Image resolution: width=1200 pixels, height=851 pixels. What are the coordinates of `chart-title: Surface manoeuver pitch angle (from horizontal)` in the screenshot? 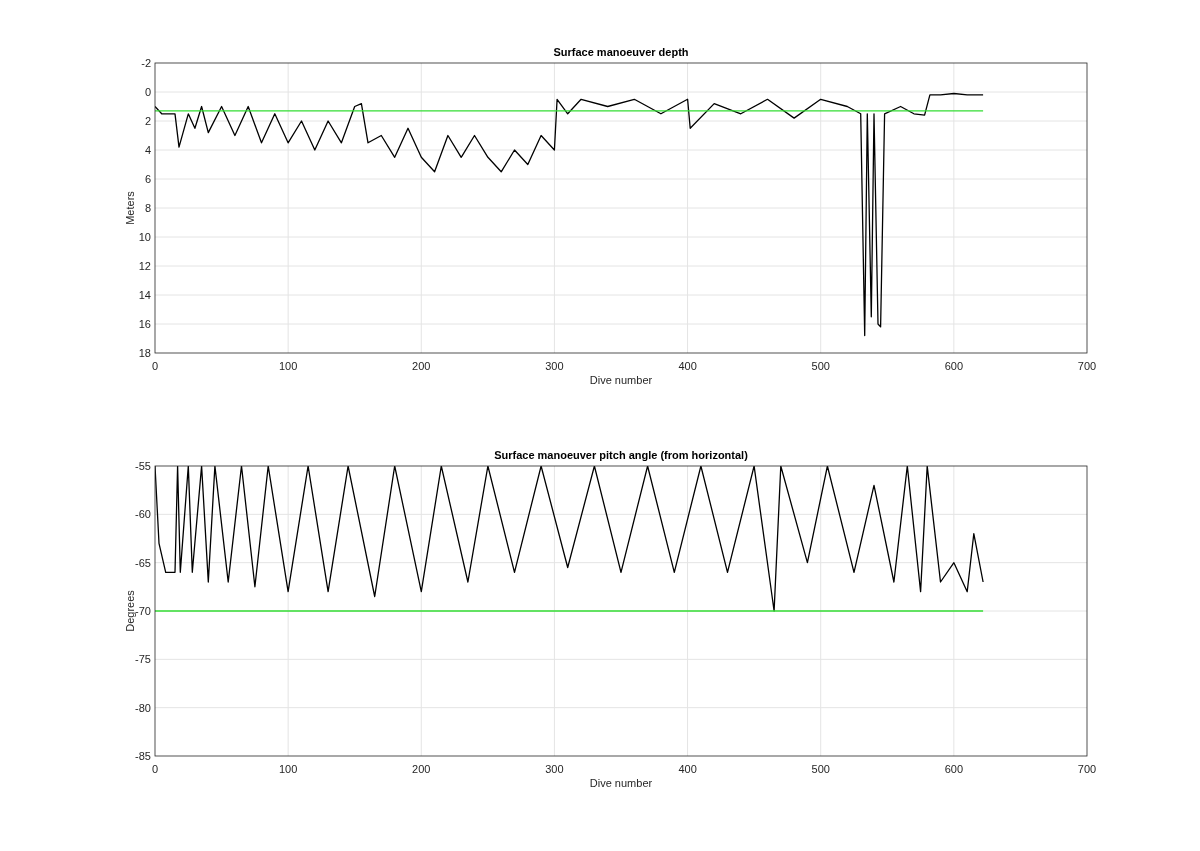 It's located at (621, 455).